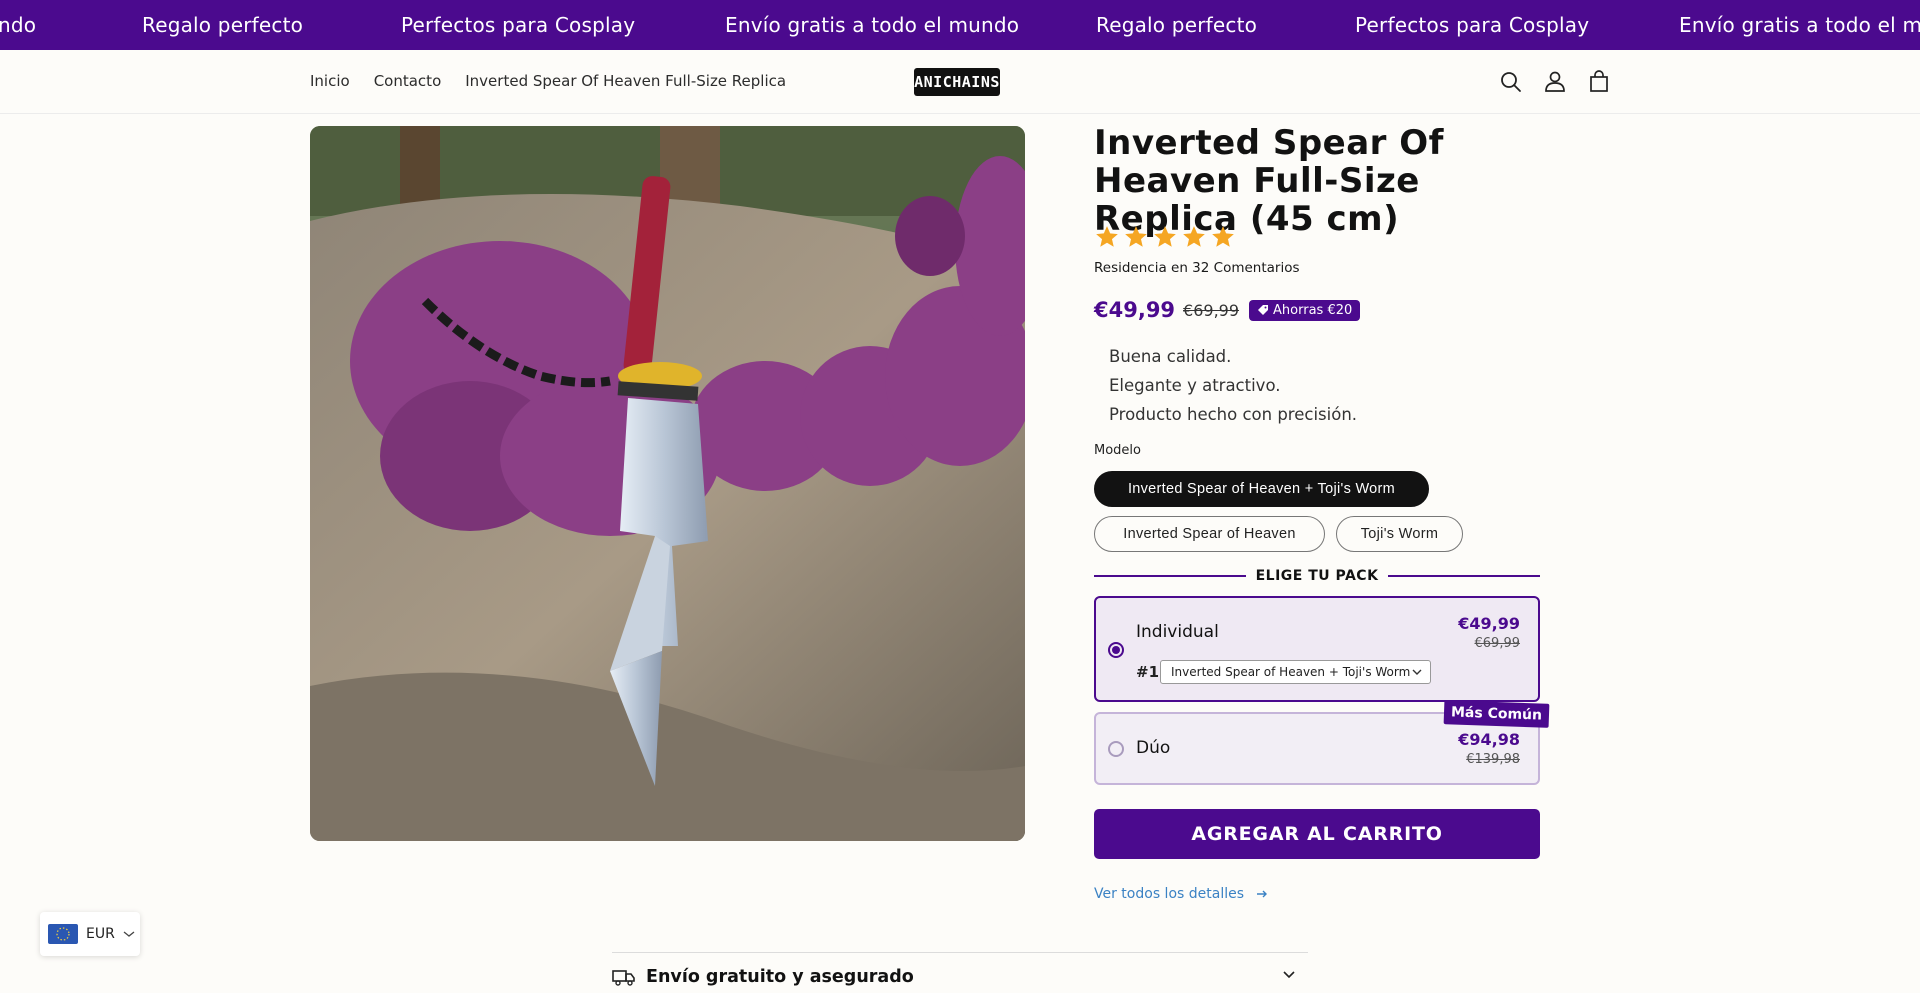 This screenshot has width=1920, height=993. I want to click on tag-icon, so click(1263, 310).